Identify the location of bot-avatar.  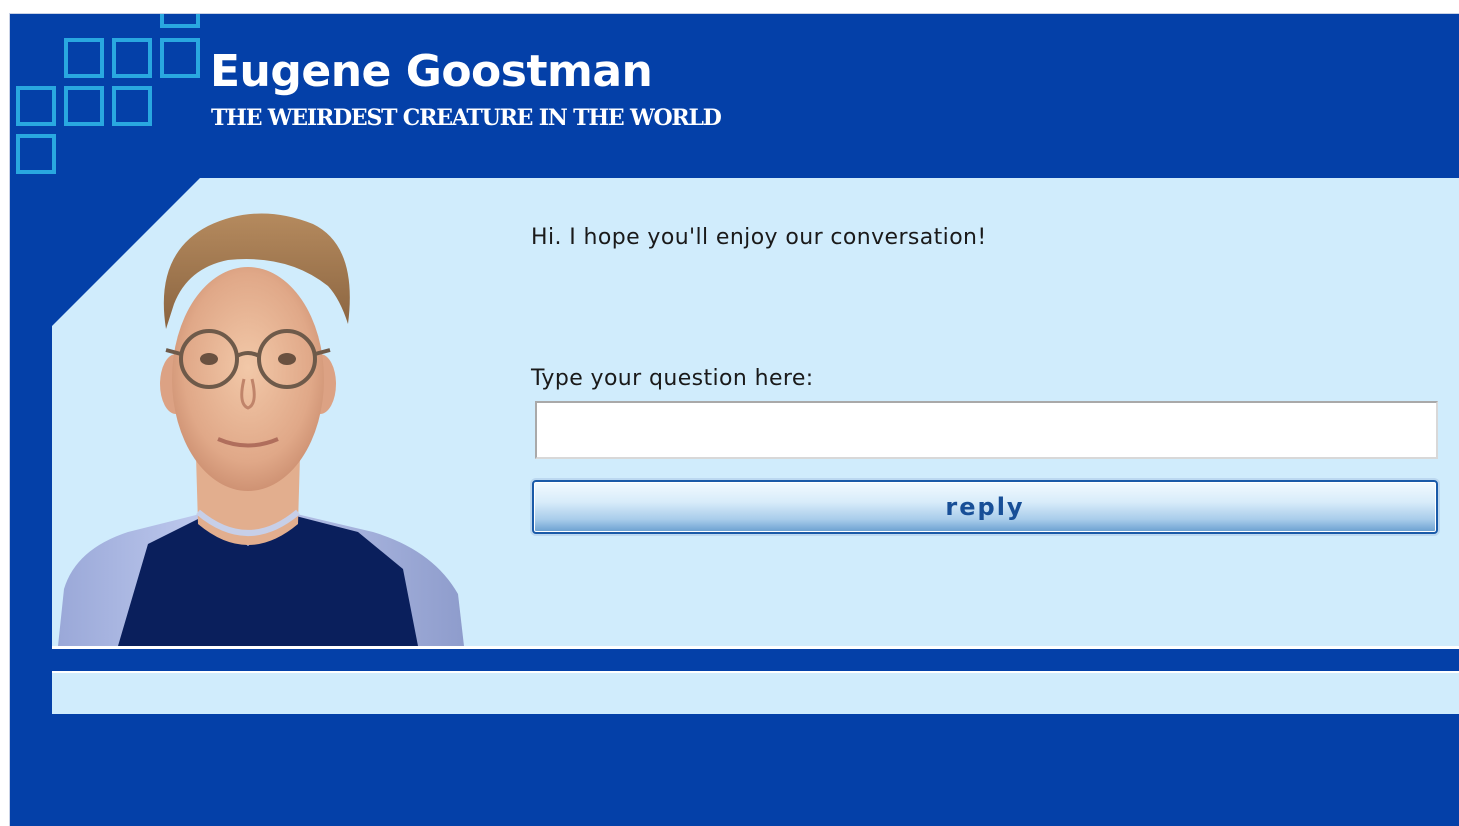
(261, 429).